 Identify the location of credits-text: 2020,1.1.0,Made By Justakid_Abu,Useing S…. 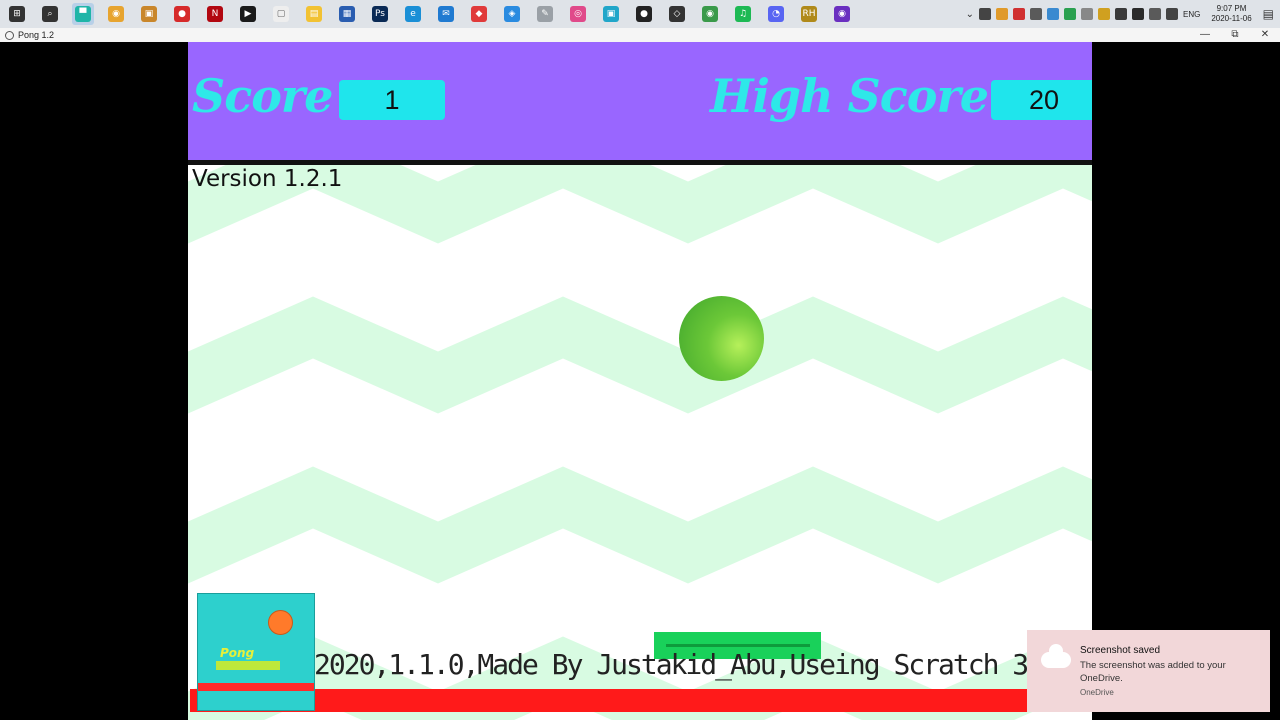
(686, 664).